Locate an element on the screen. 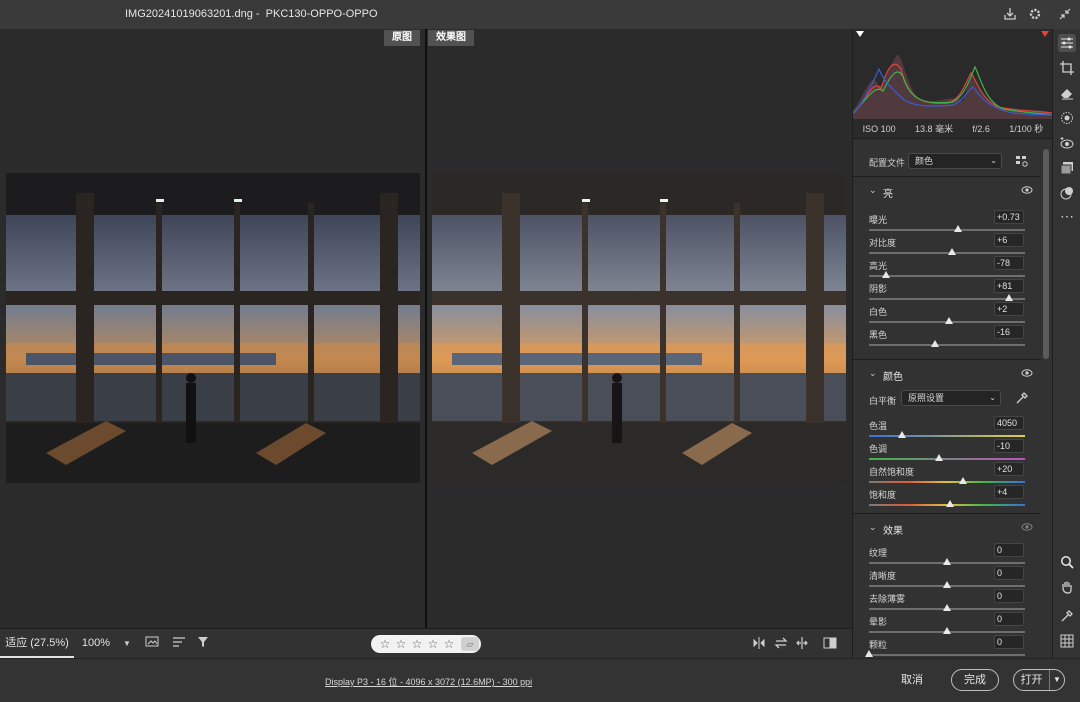 This screenshot has width=1080, height=702. star-rating: ☆ ☆ ☆ ☆ ☆ ▱ is located at coordinates (426, 644).